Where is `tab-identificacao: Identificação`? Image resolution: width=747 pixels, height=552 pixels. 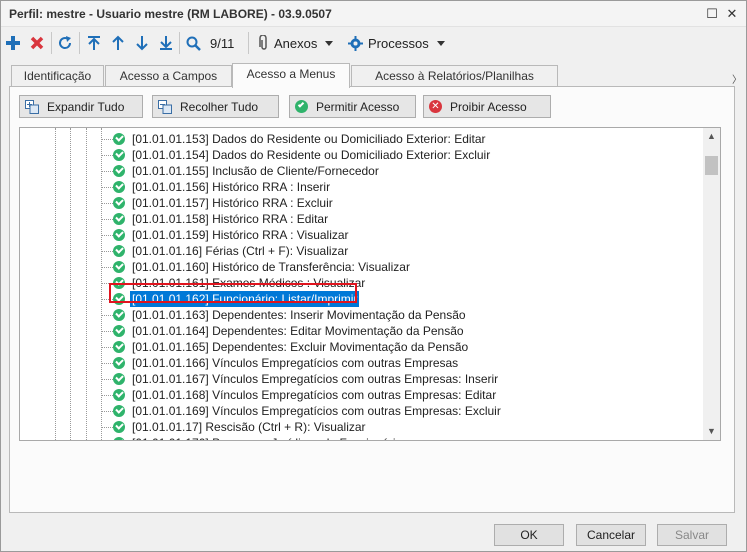
tab-identificacao: Identificação is located at coordinates (57, 76).